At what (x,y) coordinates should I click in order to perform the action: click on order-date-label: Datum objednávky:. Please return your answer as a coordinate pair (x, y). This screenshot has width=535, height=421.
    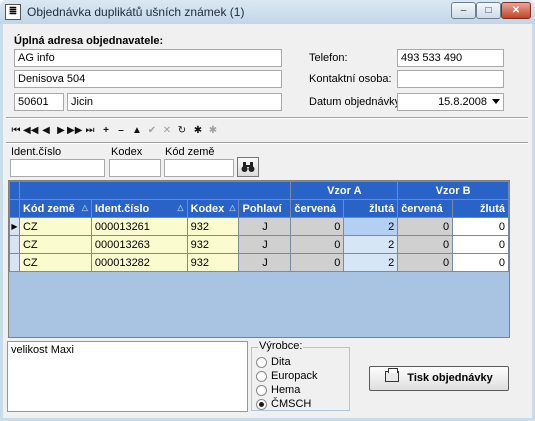
    Looking at the image, I should click on (356, 102).